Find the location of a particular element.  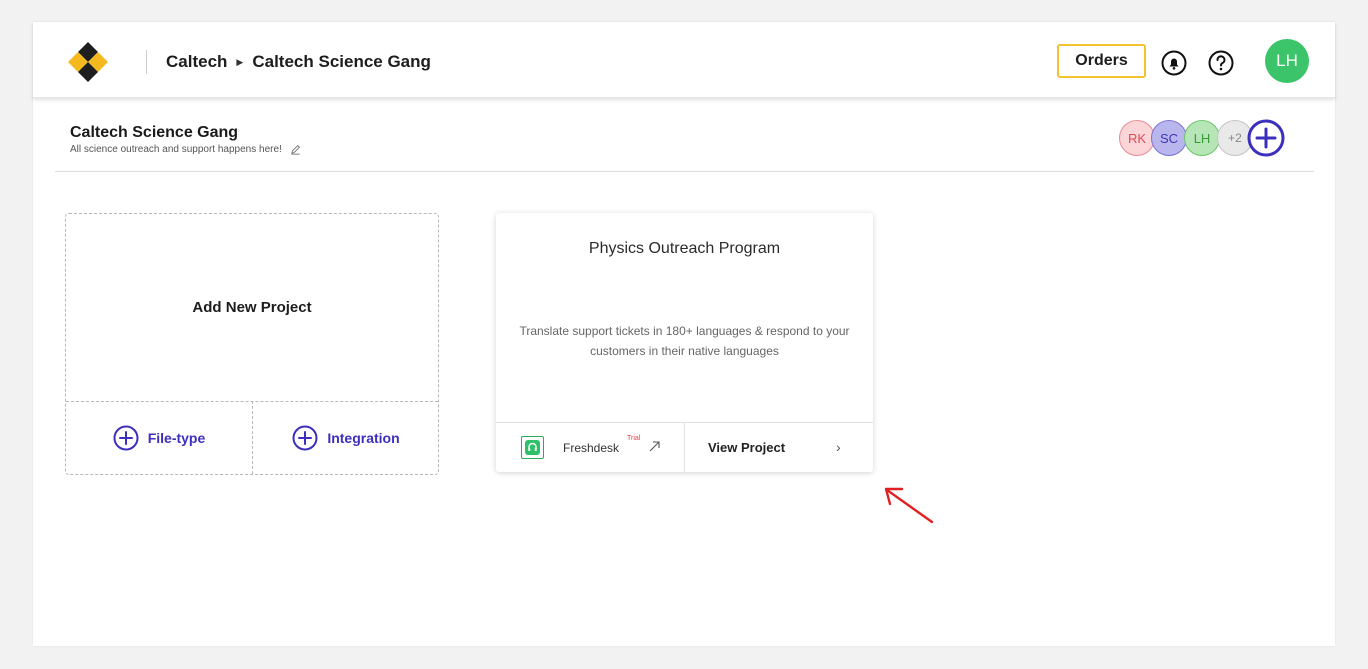

user-avatar: LH is located at coordinates (1287, 61).